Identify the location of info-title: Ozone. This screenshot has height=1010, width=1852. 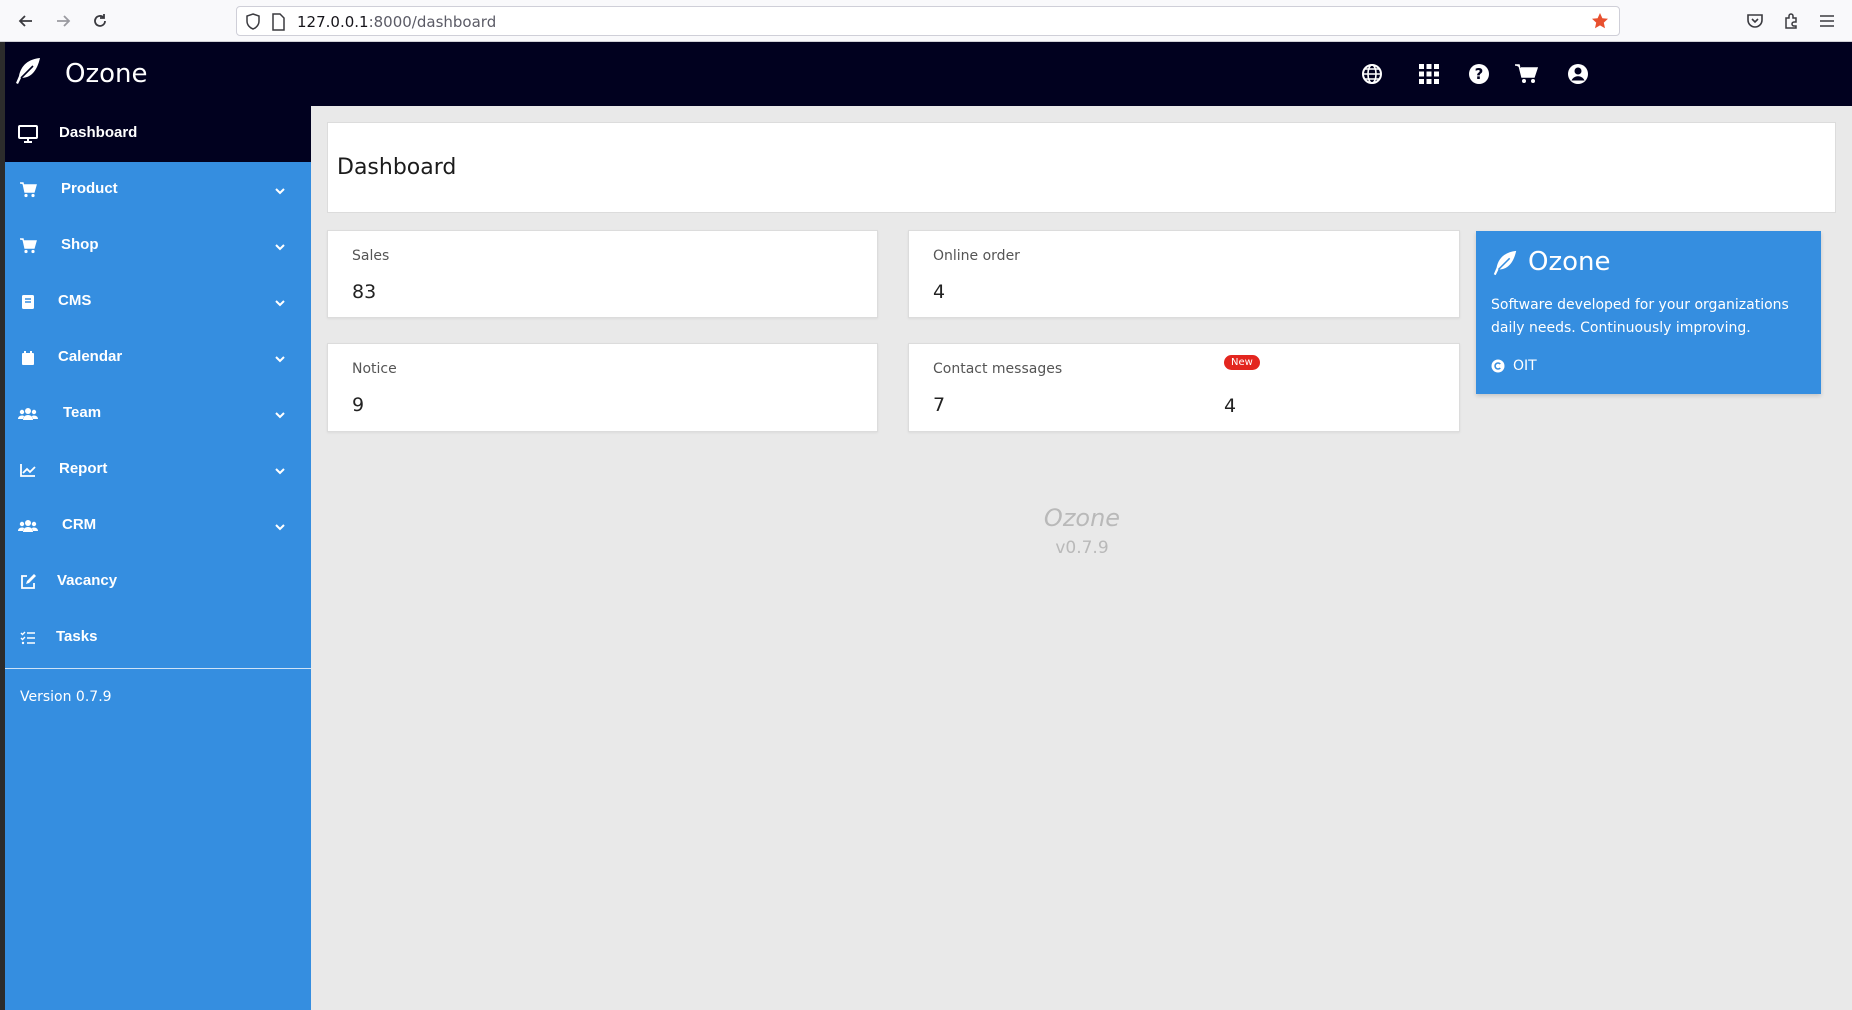
(1569, 262).